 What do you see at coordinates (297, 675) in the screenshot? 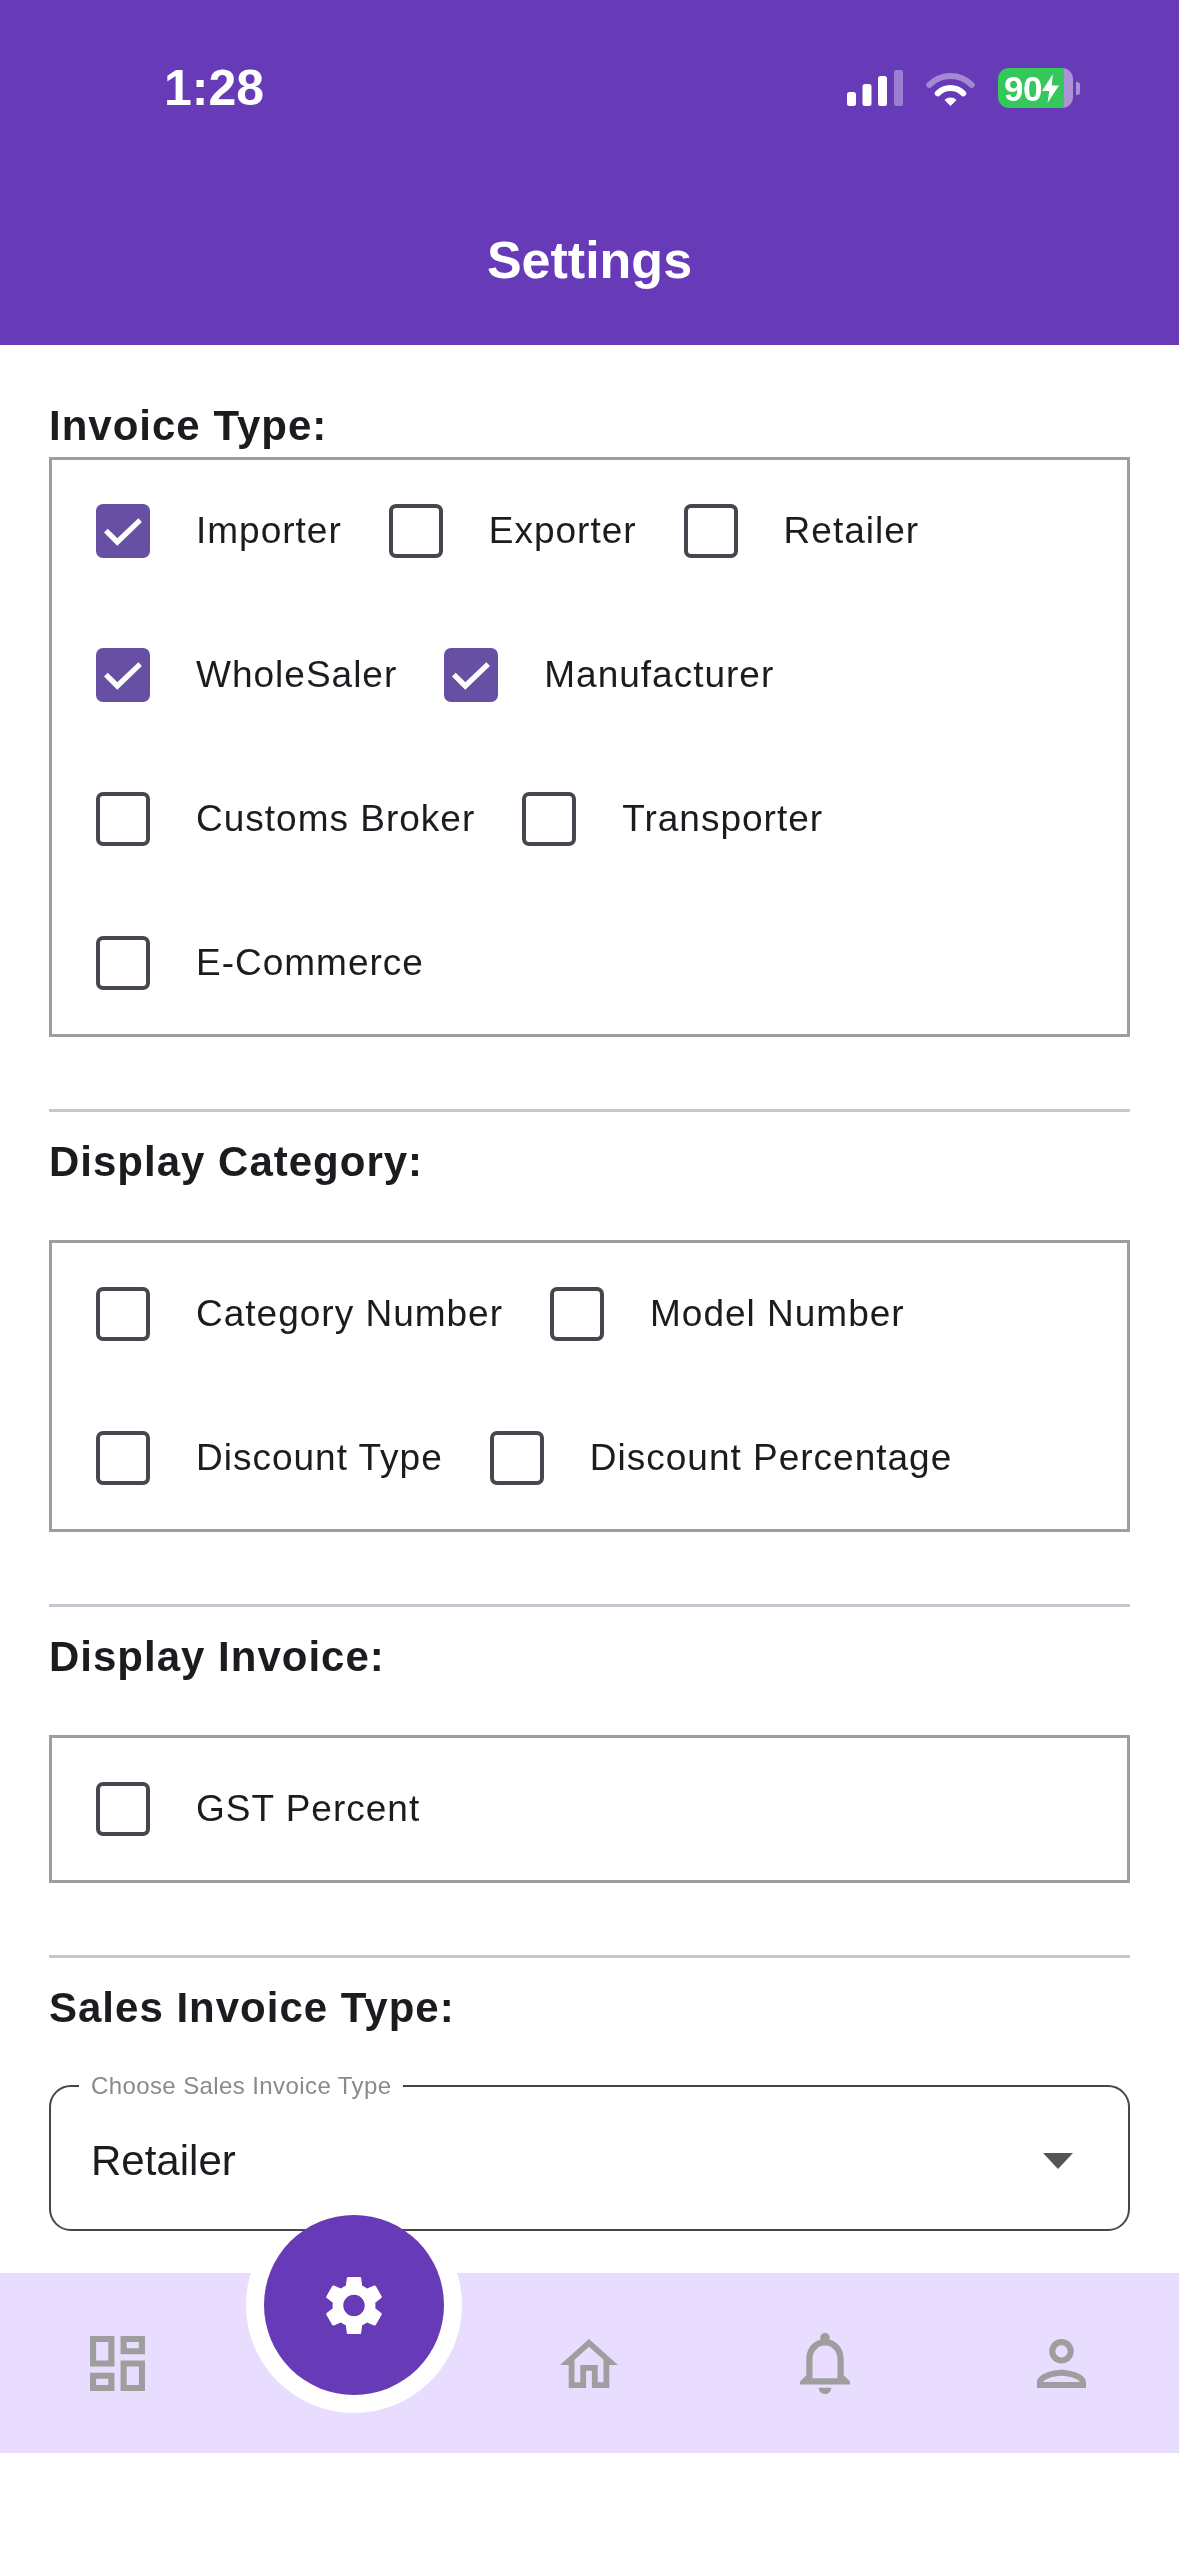
I see `checkbox-label: WholeSaler` at bounding box center [297, 675].